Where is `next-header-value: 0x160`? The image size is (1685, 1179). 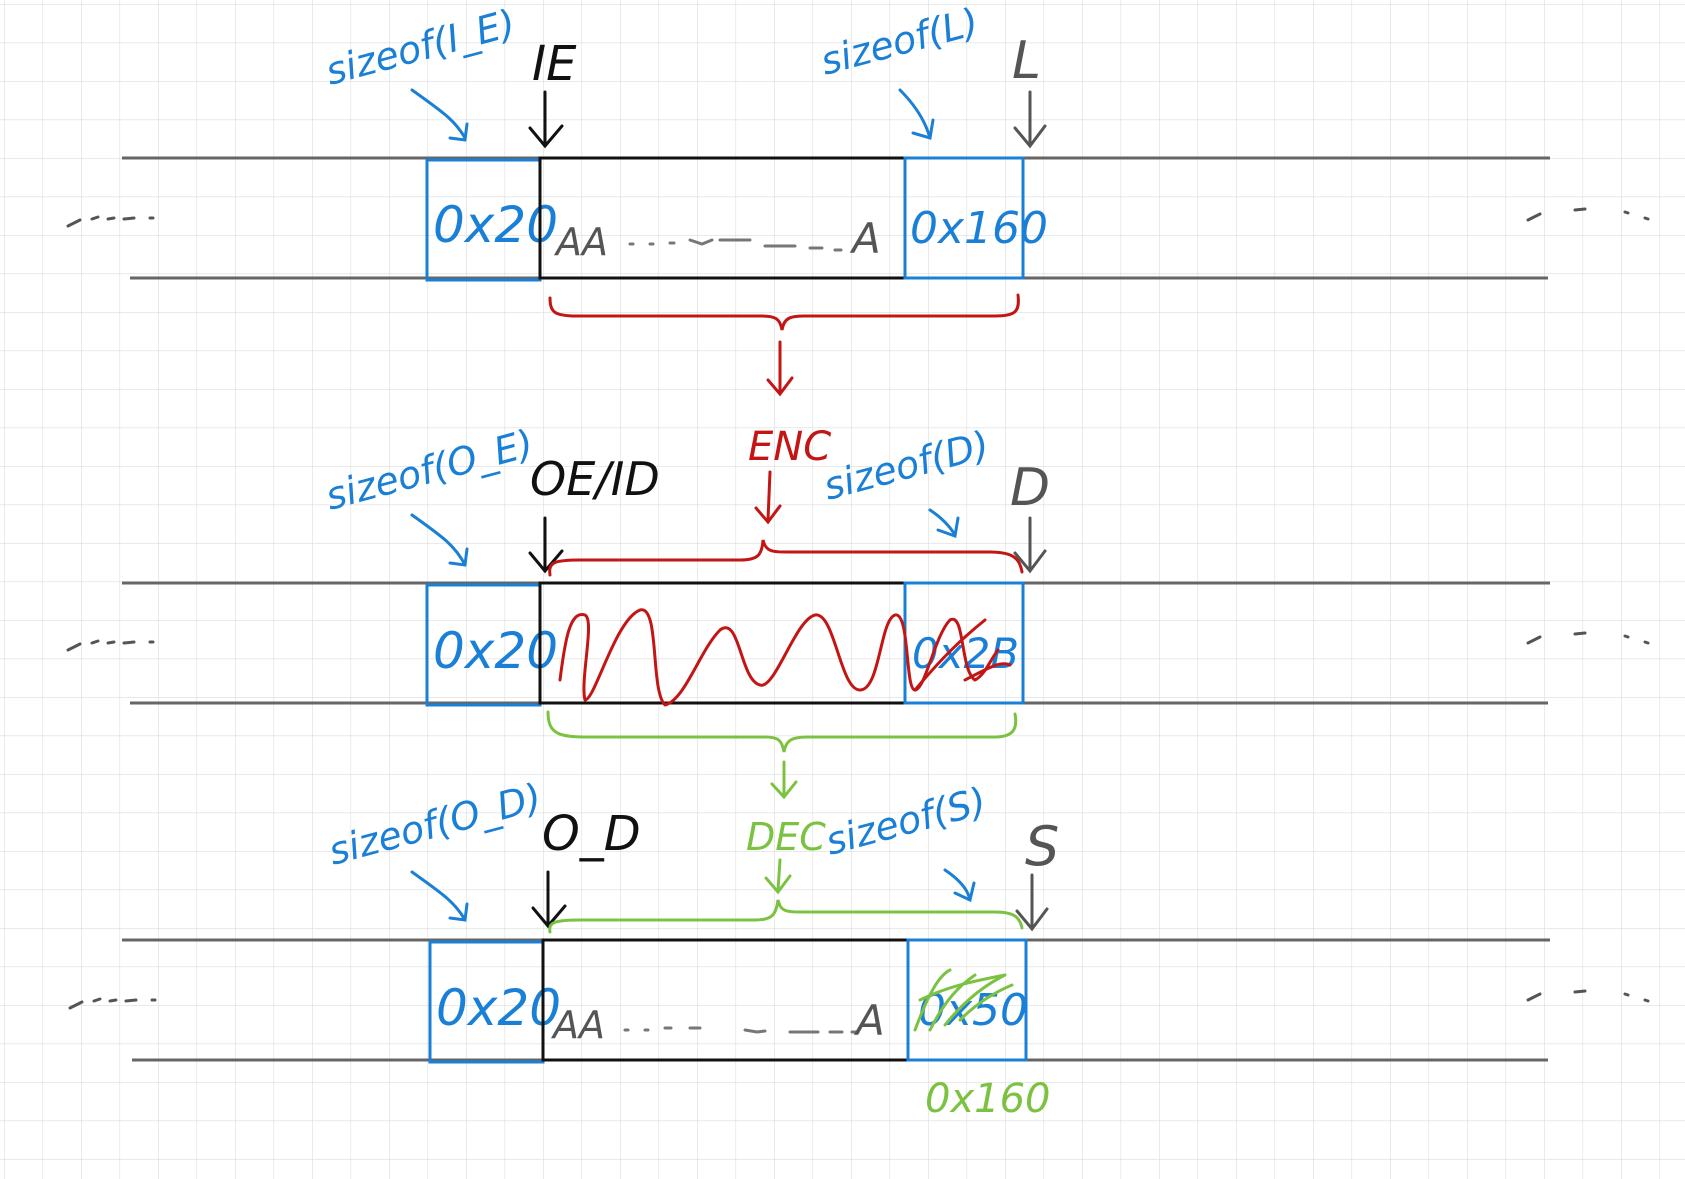
next-header-value: 0x160 is located at coordinates (979, 228).